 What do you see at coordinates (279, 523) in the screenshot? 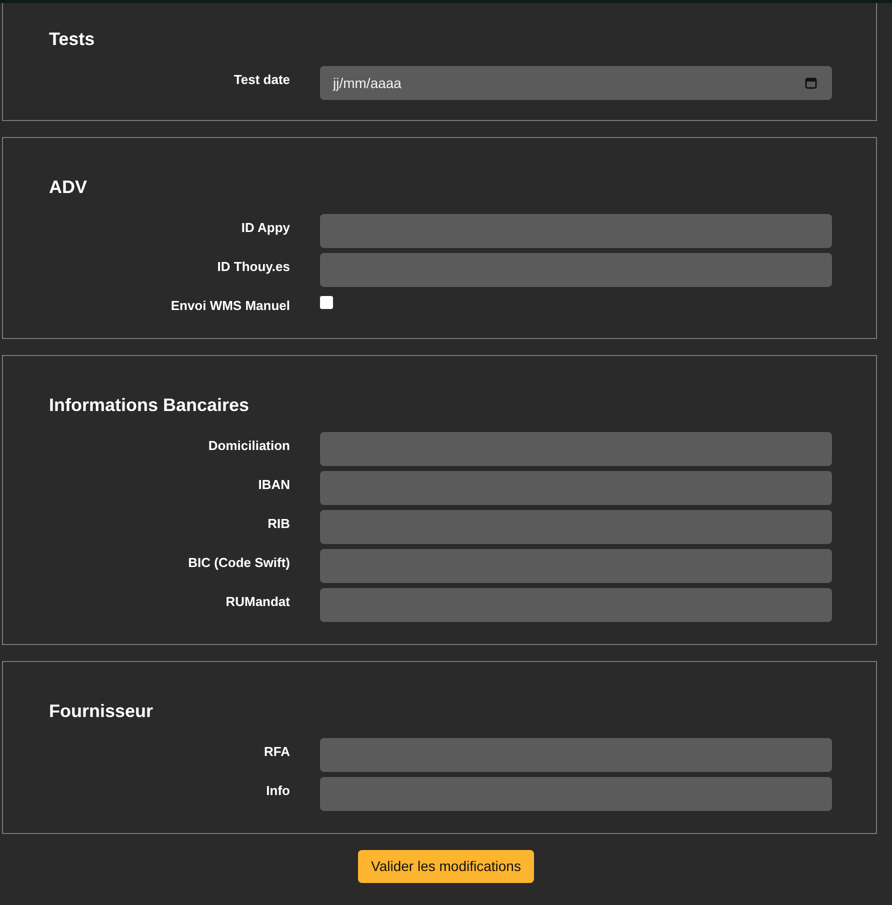
I see `field-label: RIB` at bounding box center [279, 523].